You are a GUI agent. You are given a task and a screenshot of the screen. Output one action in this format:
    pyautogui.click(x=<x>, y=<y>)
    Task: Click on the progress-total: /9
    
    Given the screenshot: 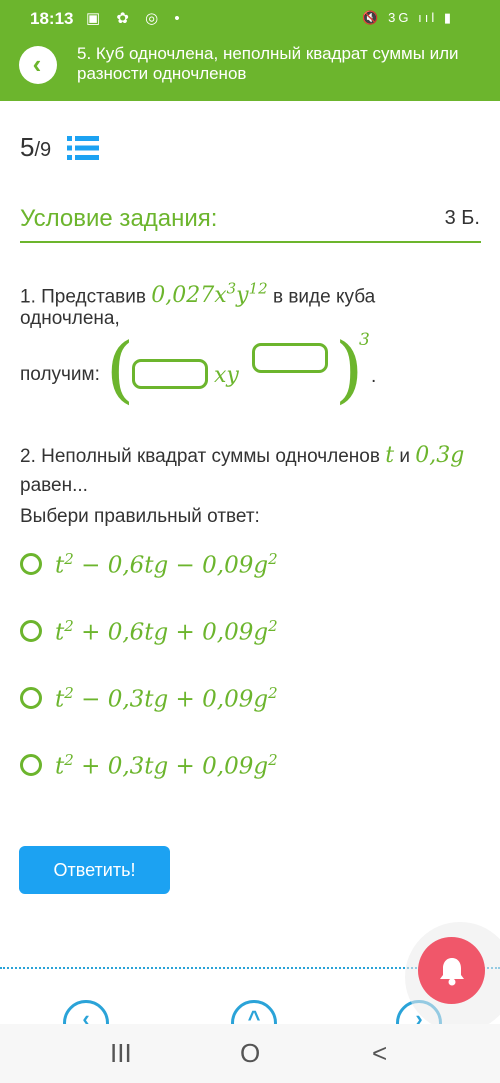 What is the action you would take?
    pyautogui.click(x=43, y=150)
    